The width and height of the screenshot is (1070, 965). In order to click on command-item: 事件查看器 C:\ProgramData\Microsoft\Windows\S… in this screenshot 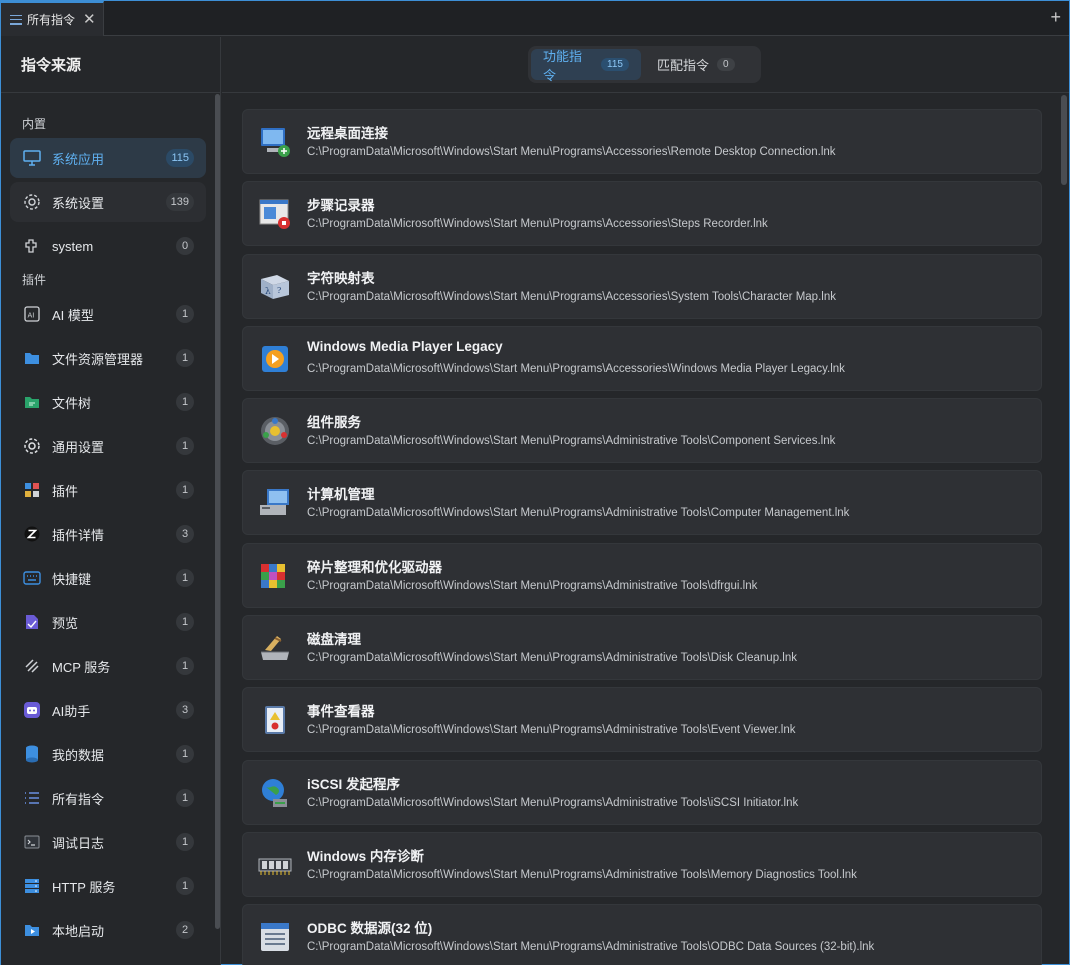, I will do `click(642, 720)`.